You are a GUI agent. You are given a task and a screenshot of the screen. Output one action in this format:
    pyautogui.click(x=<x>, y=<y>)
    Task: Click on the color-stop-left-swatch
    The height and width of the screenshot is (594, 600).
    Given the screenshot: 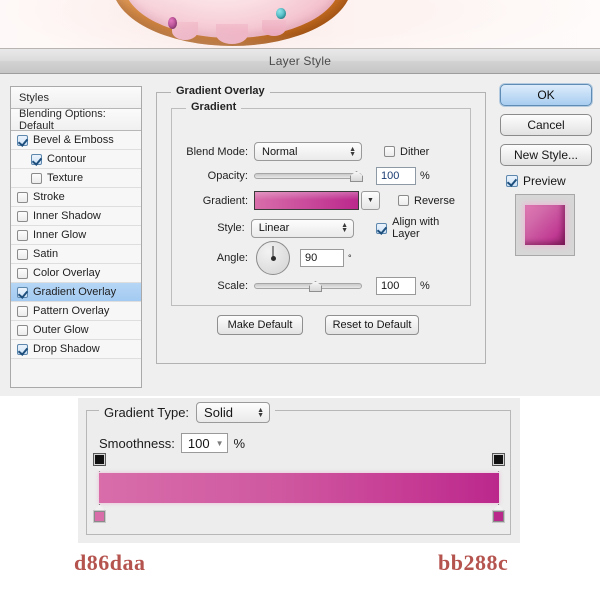 What is the action you would take?
    pyautogui.click(x=99, y=516)
    